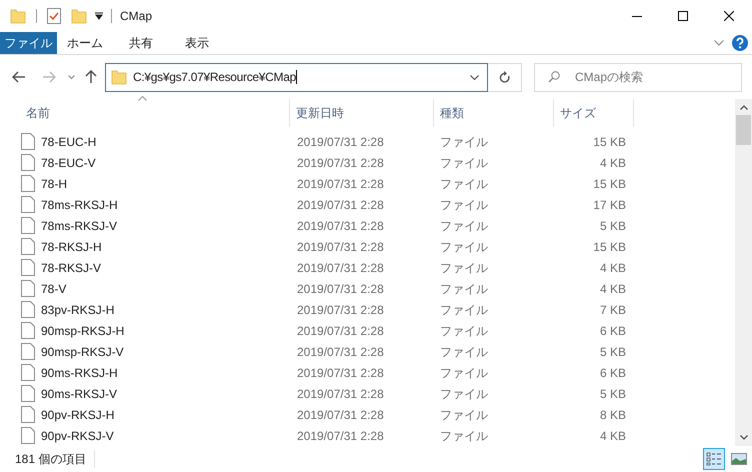  What do you see at coordinates (609, 205) in the screenshot?
I see `file-size: 17 KB` at bounding box center [609, 205].